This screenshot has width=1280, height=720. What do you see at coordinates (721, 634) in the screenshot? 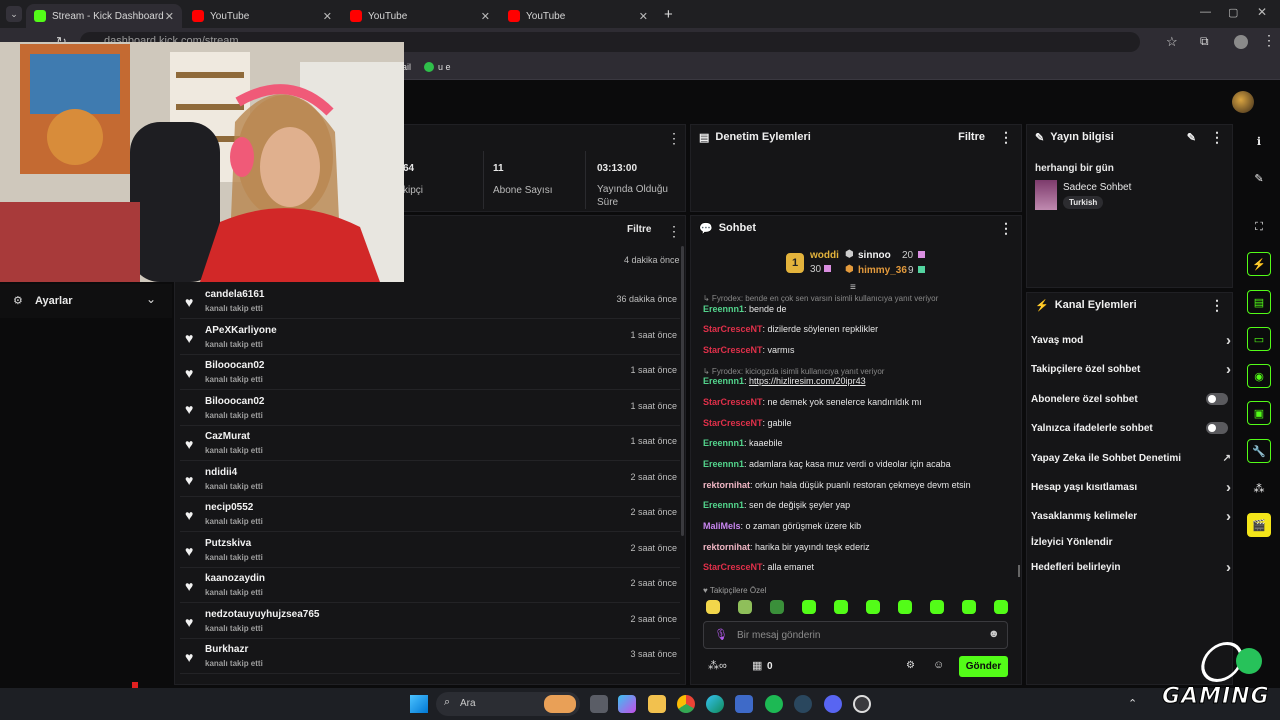
I see `microphone-icon: 🎙` at bounding box center [721, 634].